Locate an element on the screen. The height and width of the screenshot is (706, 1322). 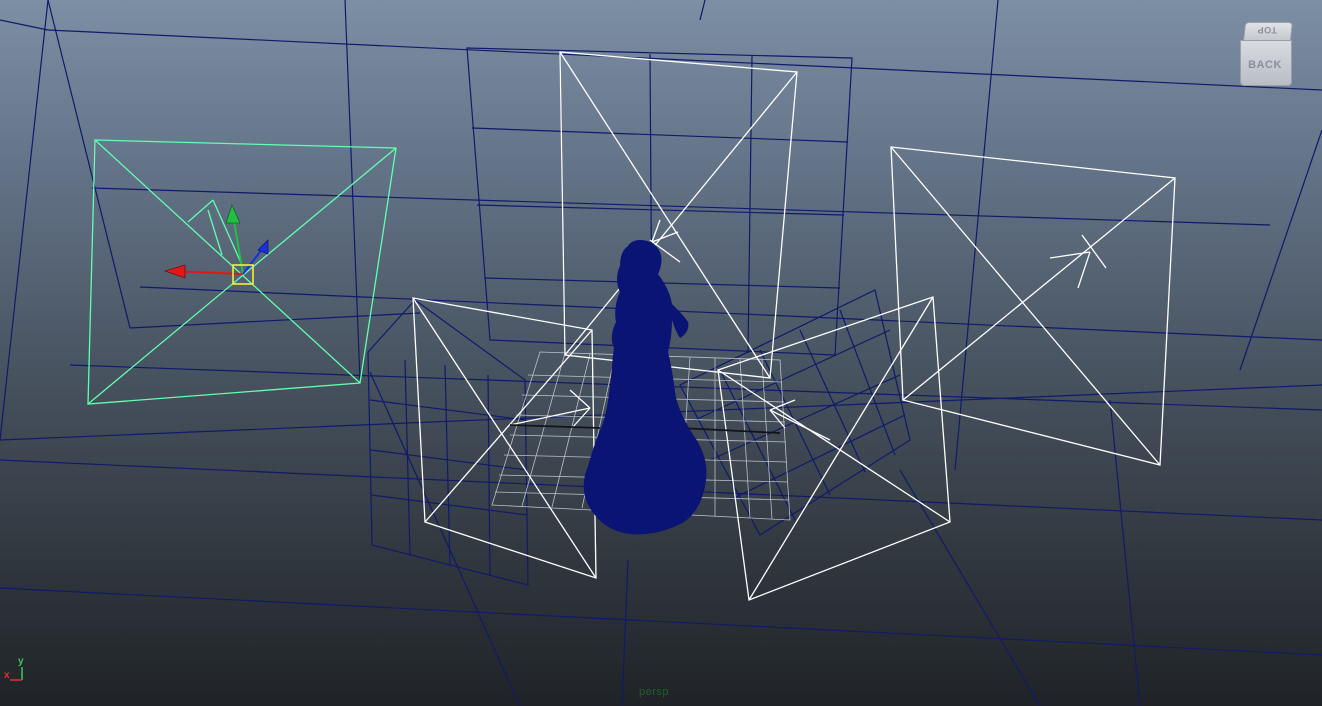
axis-x-label: x is located at coordinates (7, 675).